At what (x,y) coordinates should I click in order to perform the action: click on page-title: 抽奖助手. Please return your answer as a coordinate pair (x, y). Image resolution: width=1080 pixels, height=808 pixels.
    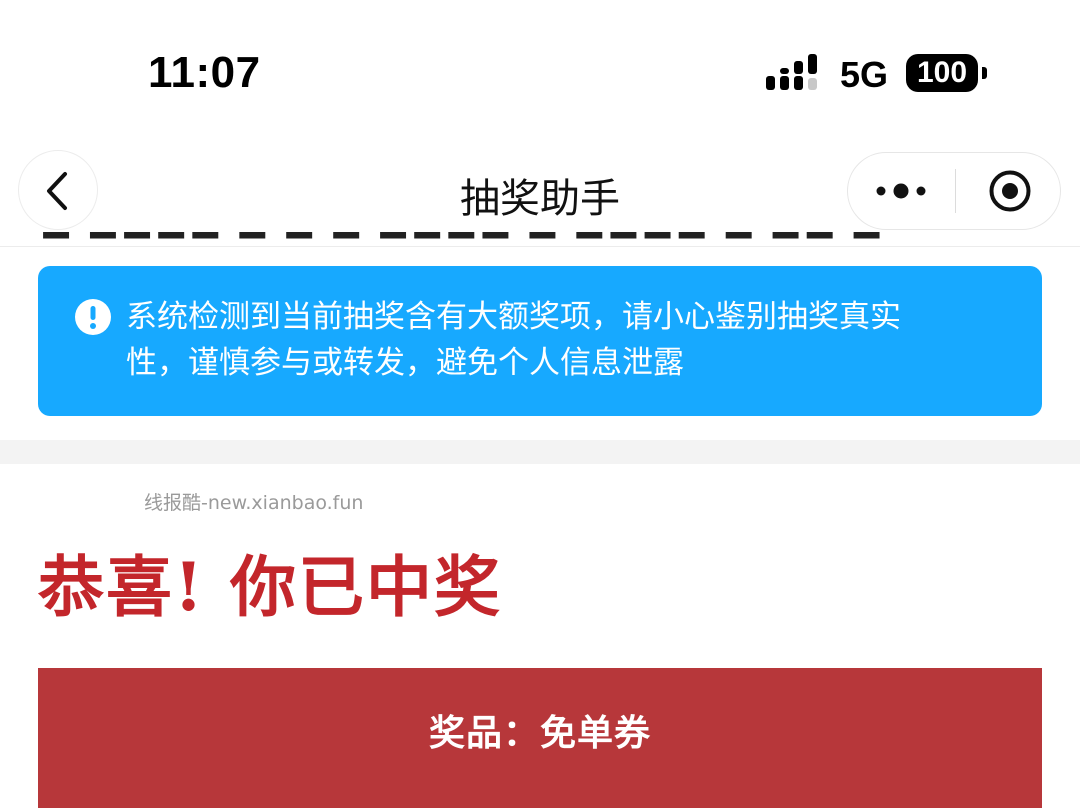
    Looking at the image, I should click on (540, 199).